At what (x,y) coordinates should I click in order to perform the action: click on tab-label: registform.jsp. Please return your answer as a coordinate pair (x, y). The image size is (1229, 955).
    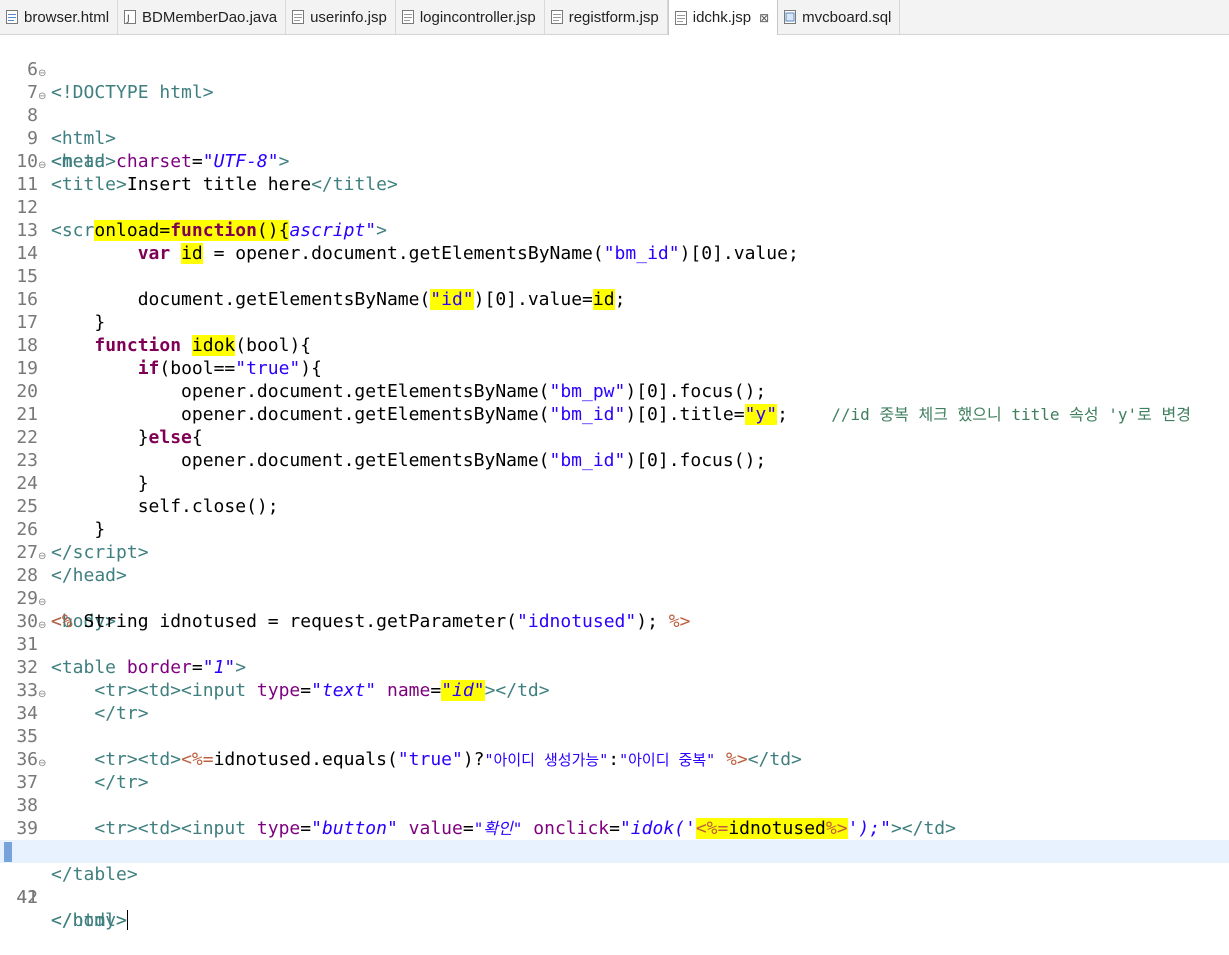
    Looking at the image, I should click on (613, 17).